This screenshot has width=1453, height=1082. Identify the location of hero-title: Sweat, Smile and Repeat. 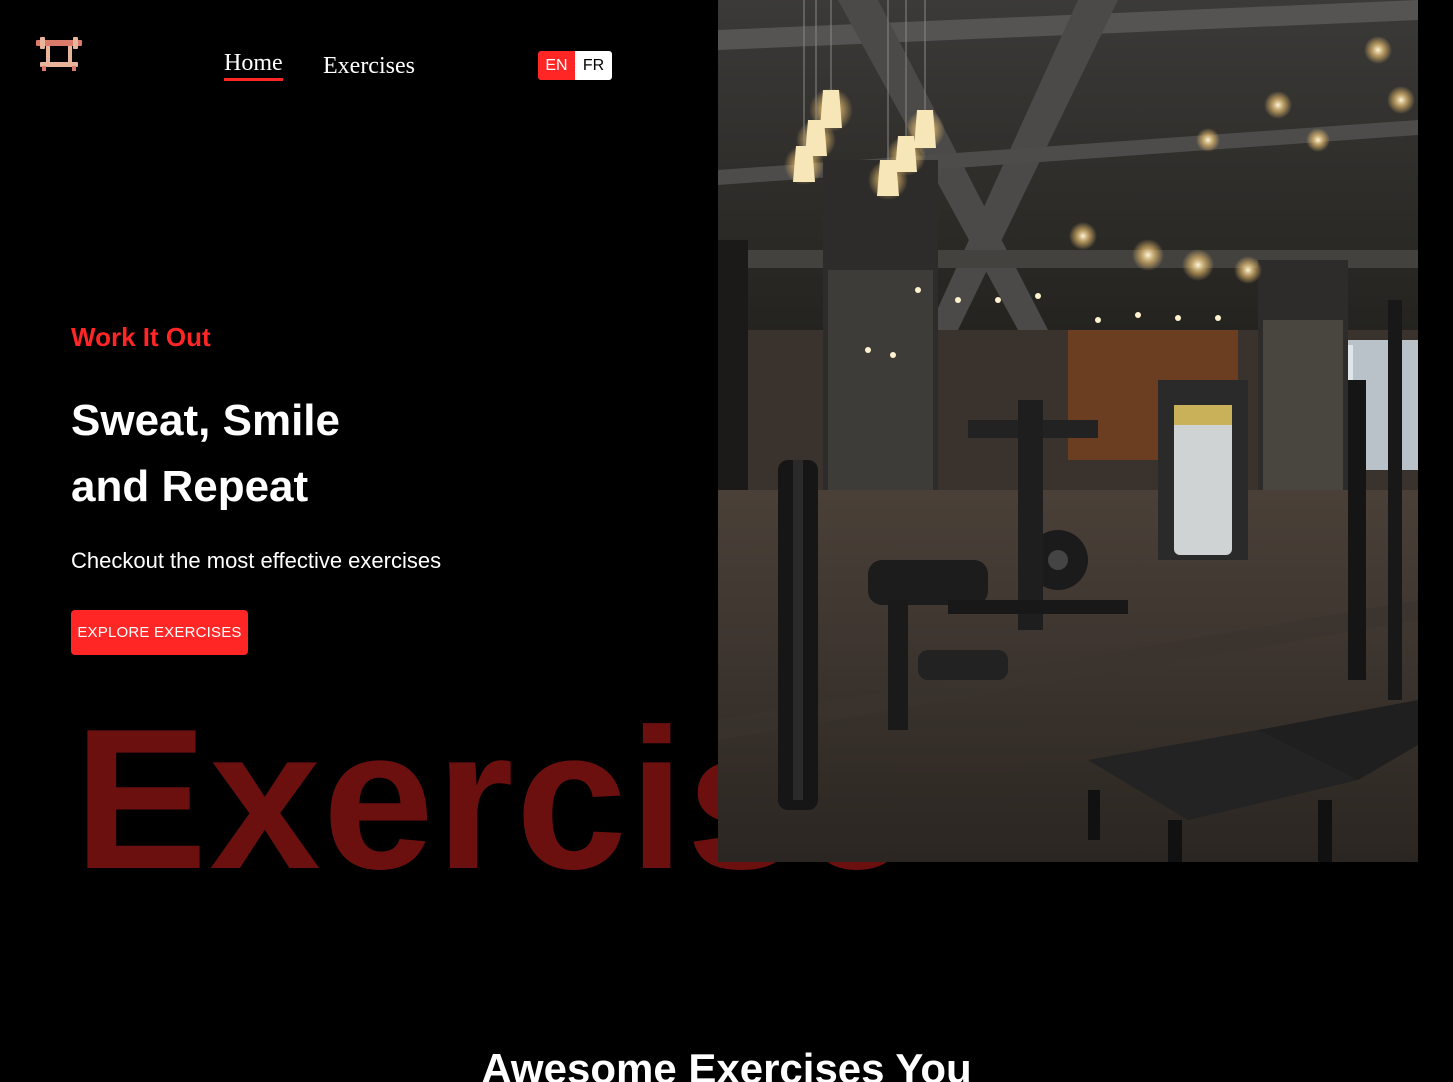
(281, 454).